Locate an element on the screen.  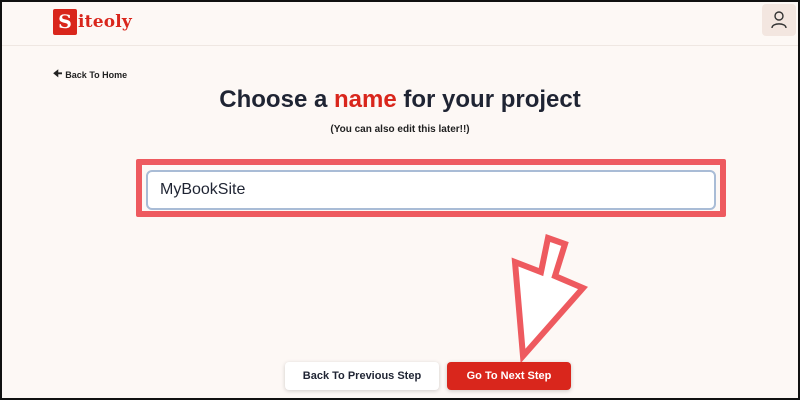
page-subtitle: (You can also edit this later!!) is located at coordinates (400, 129).